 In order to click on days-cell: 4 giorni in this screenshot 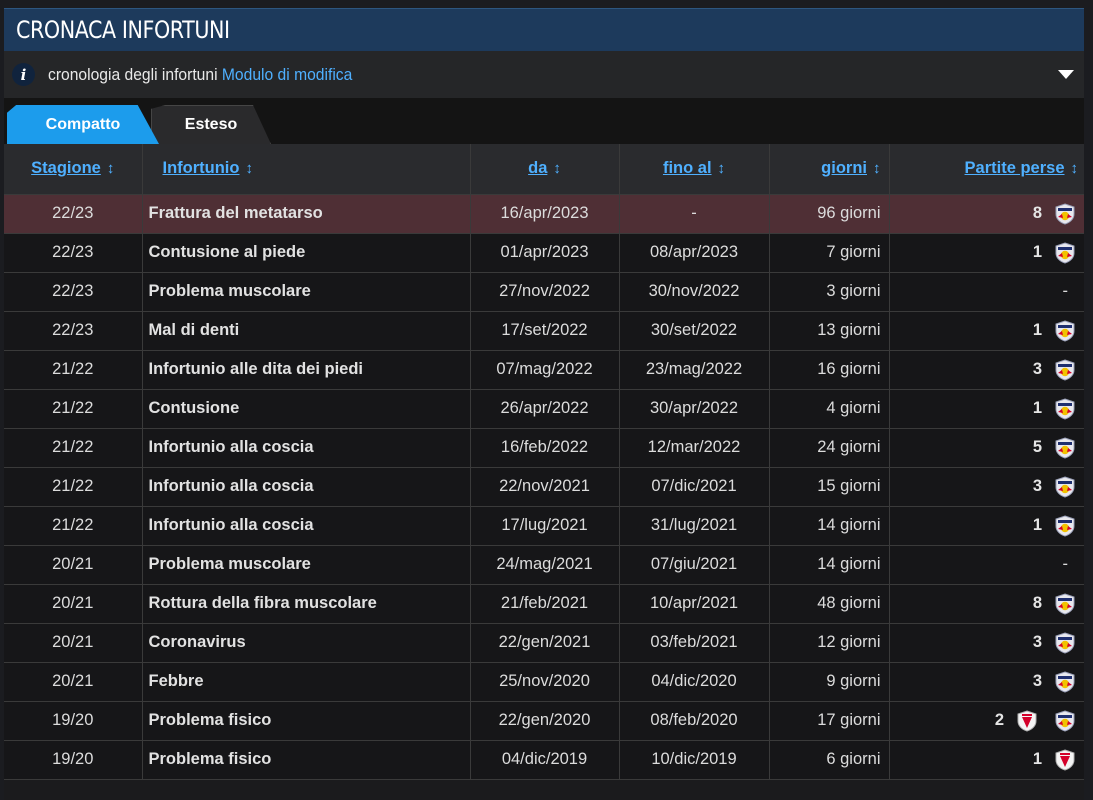, I will do `click(829, 409)`.